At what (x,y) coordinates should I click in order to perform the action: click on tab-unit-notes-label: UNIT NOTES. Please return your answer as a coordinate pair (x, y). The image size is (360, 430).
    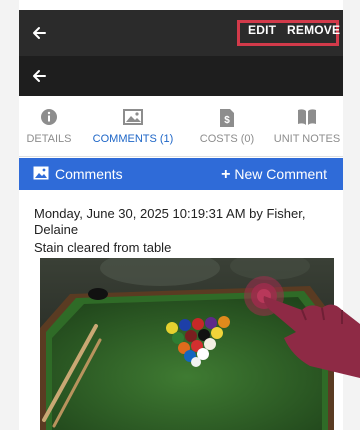
    Looking at the image, I should click on (307, 139).